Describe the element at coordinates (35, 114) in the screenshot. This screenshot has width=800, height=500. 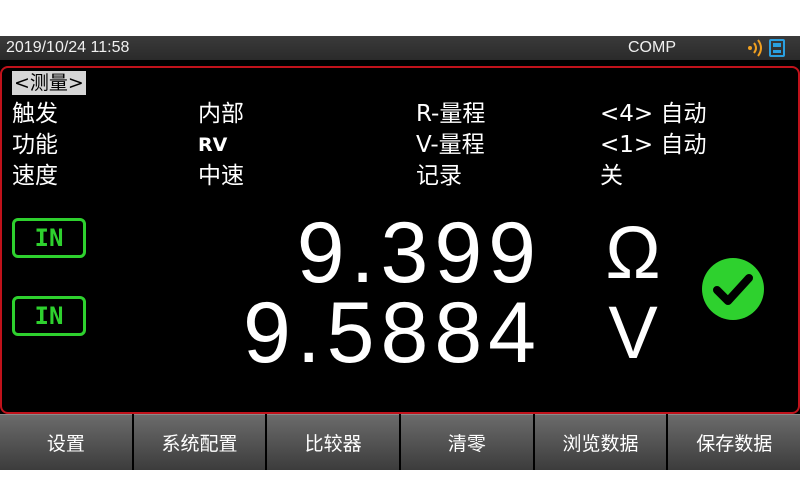
I see `trigger-label: 触发` at that location.